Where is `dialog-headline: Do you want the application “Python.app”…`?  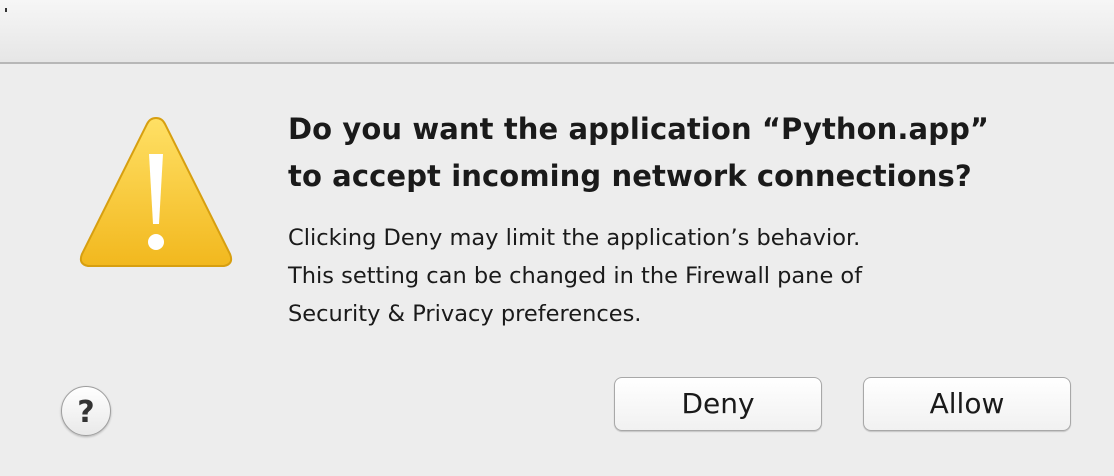 dialog-headline: Do you want the application “Python.app”… is located at coordinates (639, 152).